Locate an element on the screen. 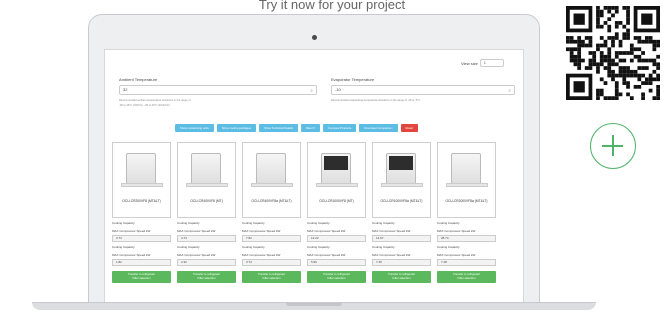 The image size is (664, 323). spec-label: Cooling Capacity is located at coordinates (318, 223).